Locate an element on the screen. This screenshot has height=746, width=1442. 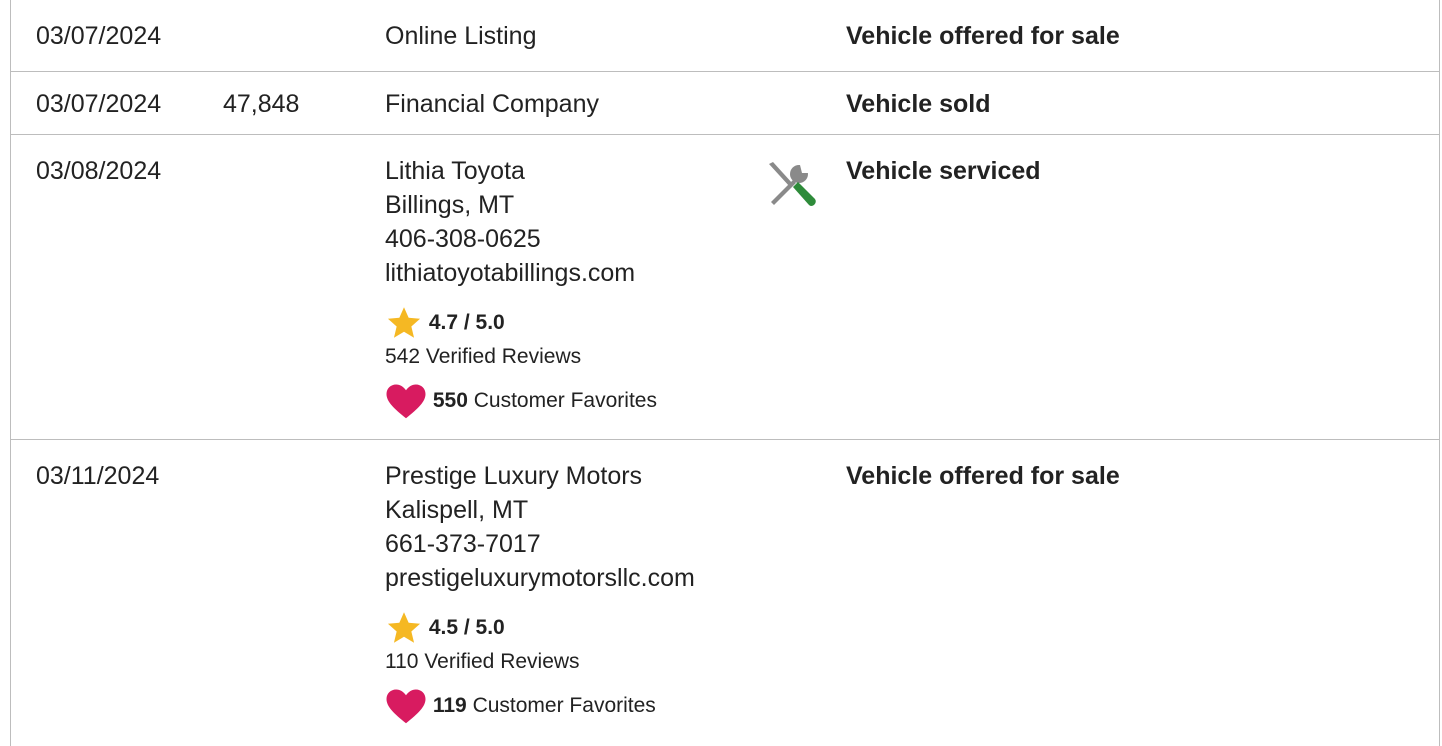
customer-favorites: 119 Customer Favorites is located at coordinates (520, 706).